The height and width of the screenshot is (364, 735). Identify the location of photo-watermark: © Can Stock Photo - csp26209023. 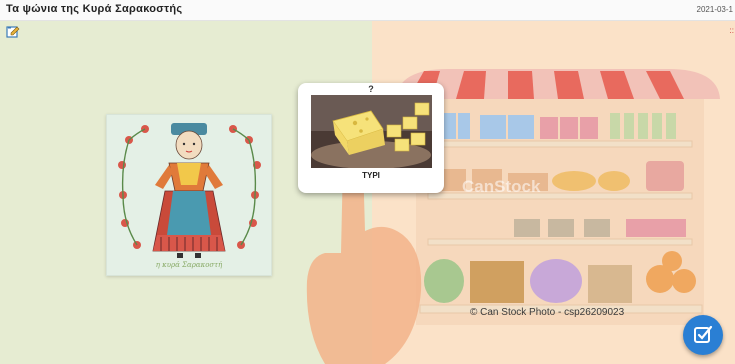
(547, 312).